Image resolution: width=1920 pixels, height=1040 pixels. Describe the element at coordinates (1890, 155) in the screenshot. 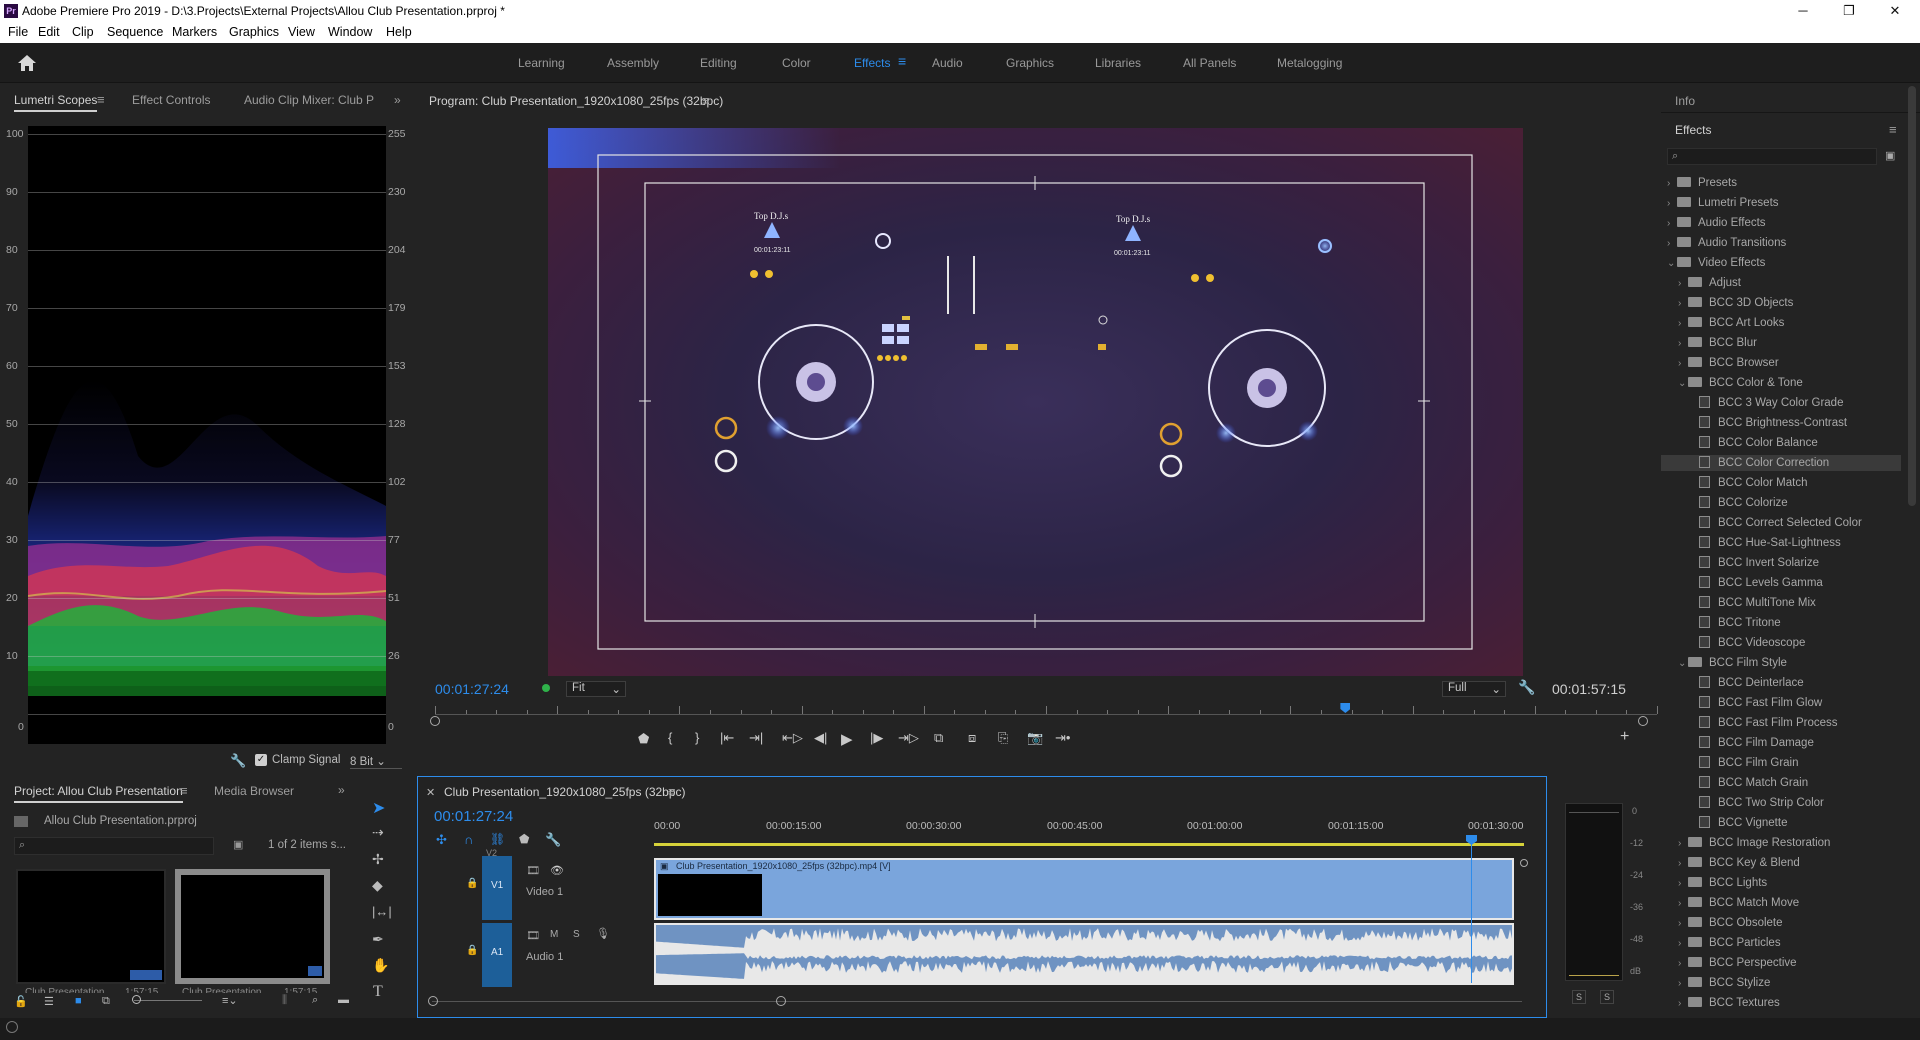

I see `new-custom-bin-icon: ▣` at that location.